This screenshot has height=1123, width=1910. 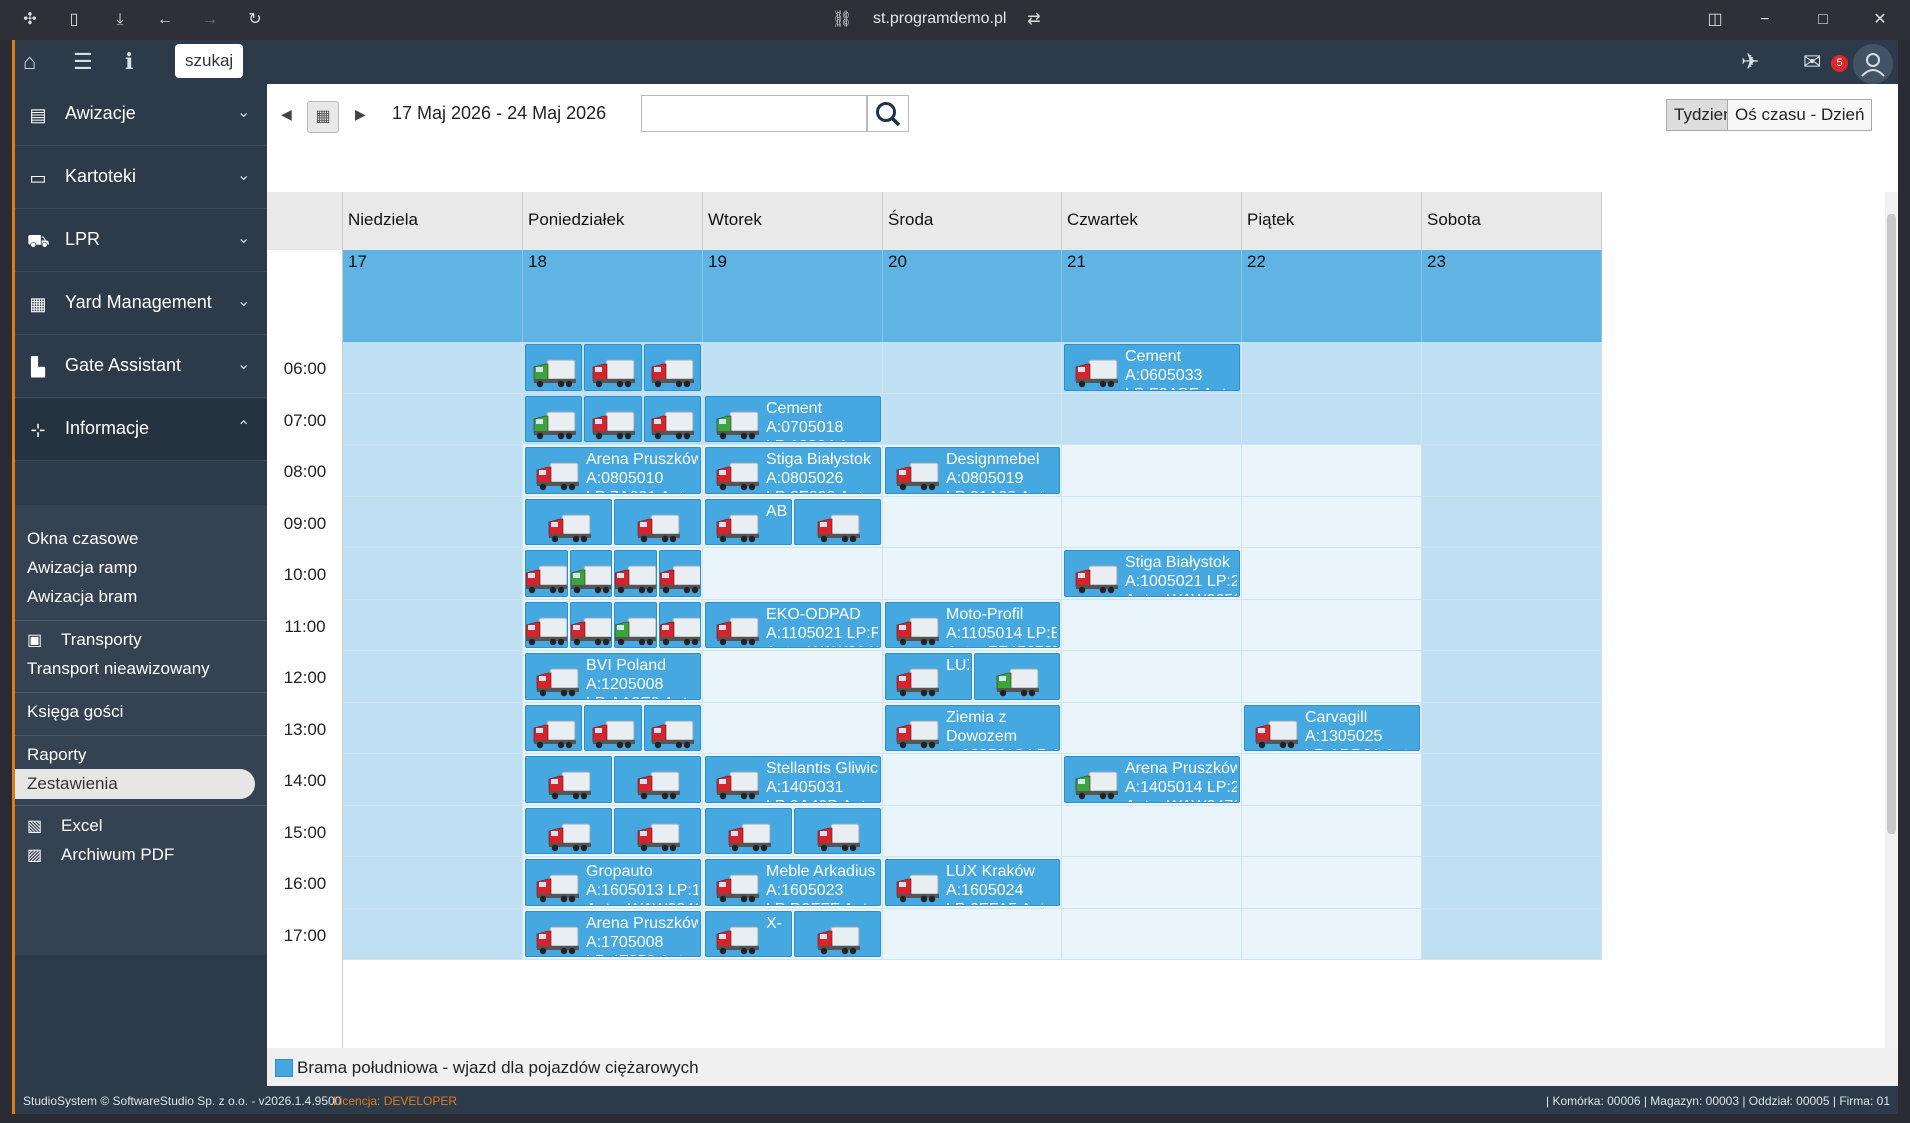 I want to click on minimize-icon: −, so click(x=1765, y=20).